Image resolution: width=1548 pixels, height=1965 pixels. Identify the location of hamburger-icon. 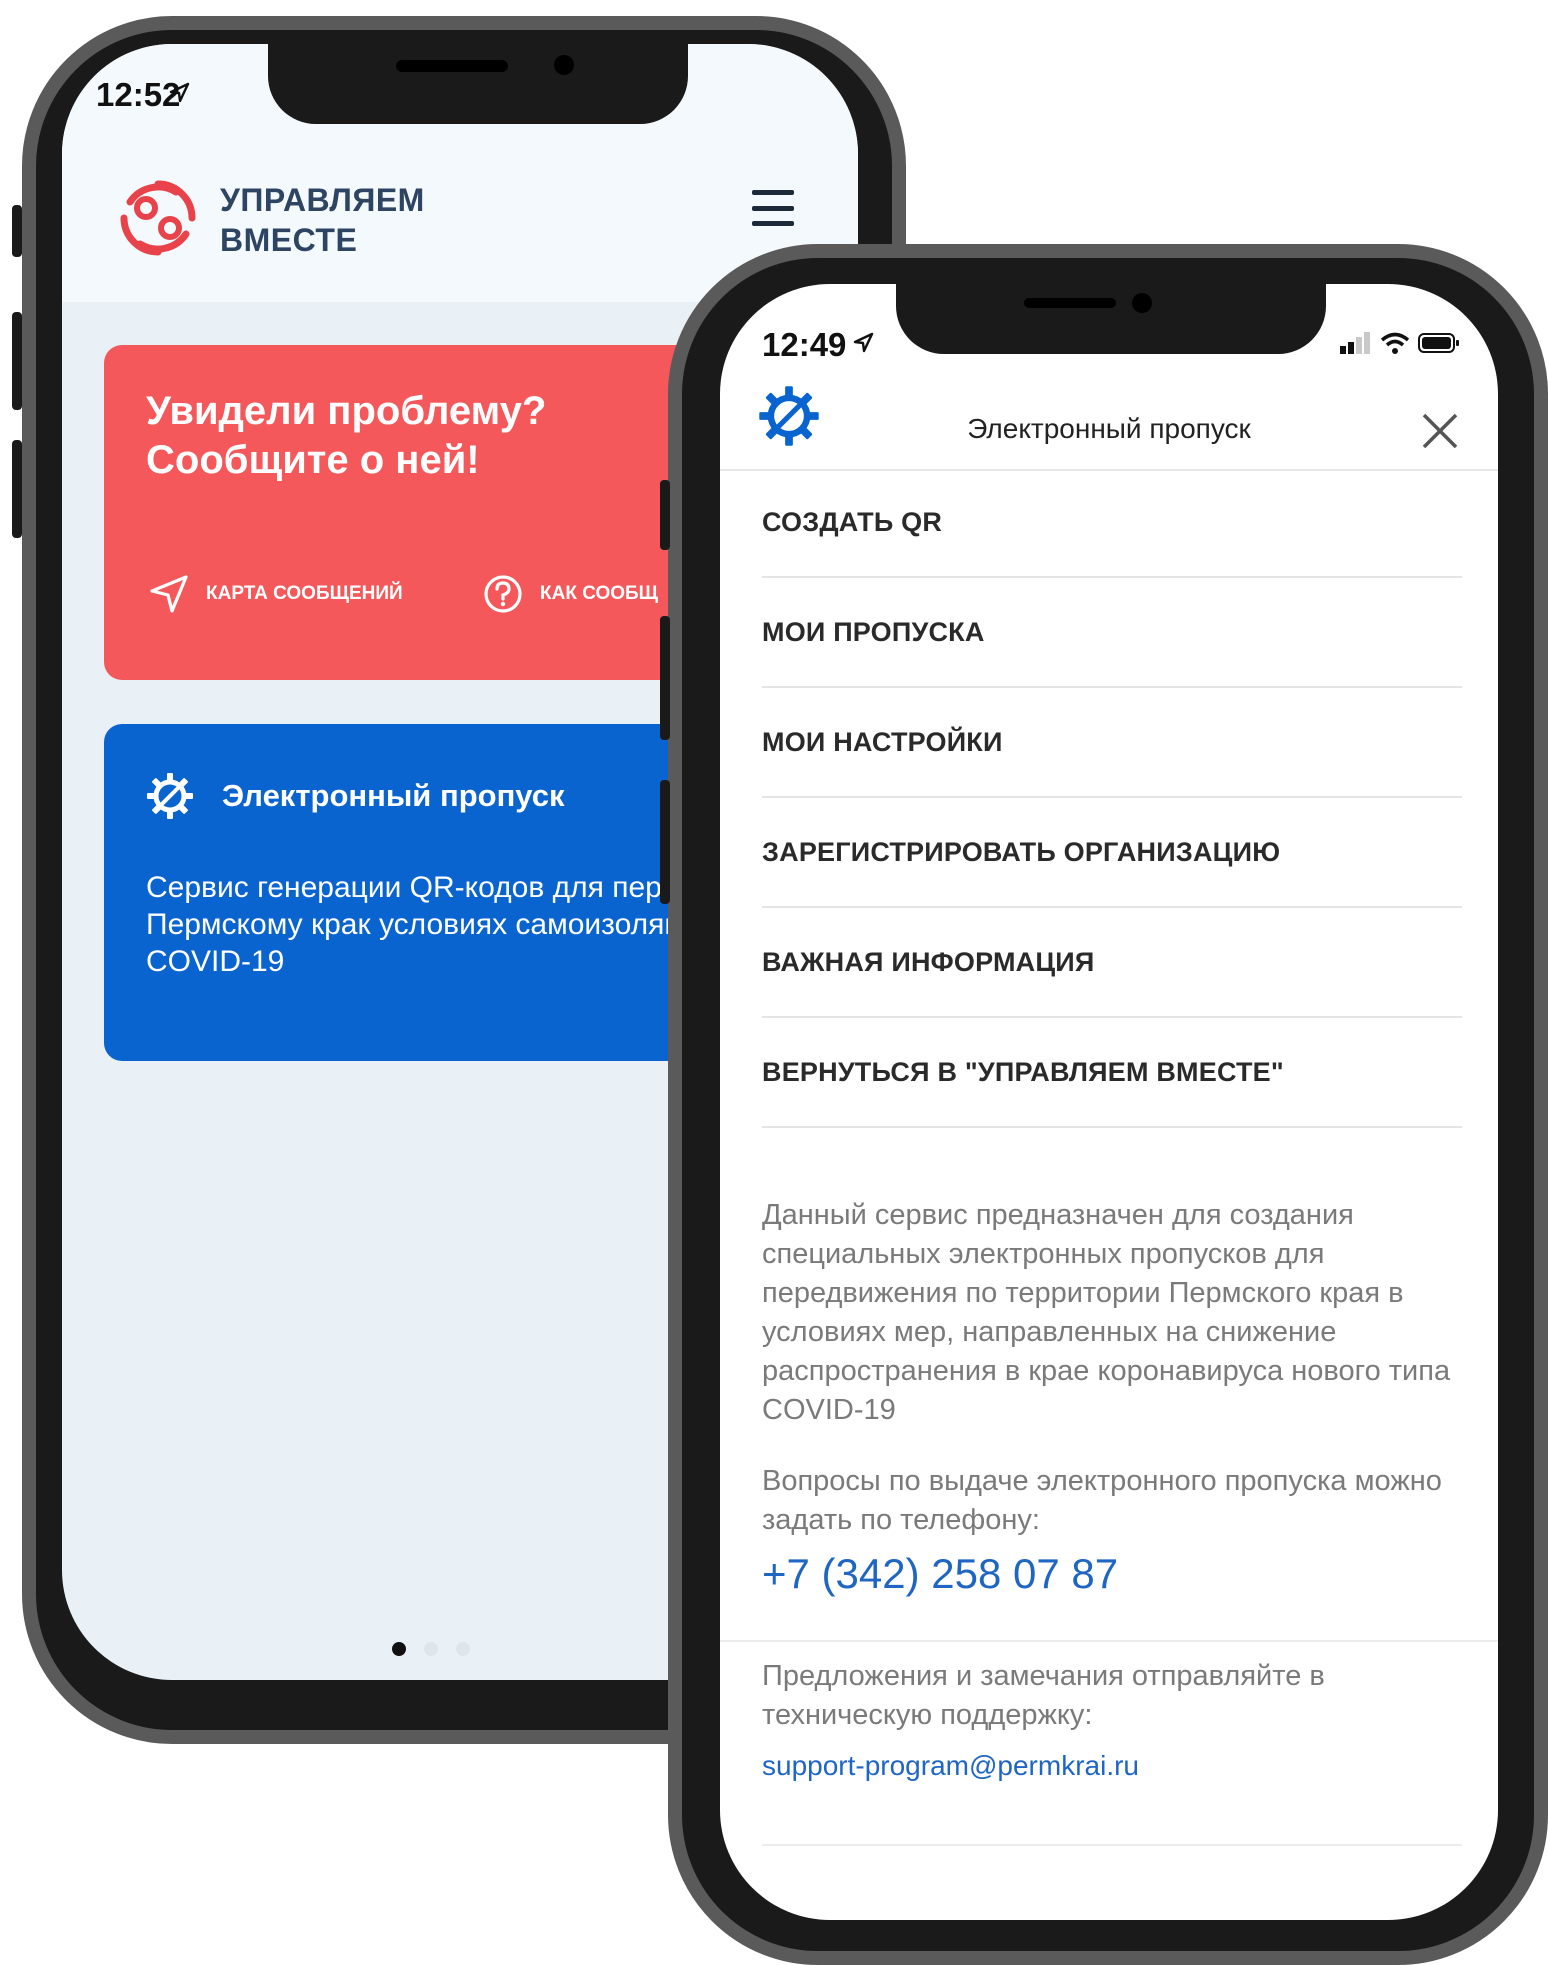
(773, 208).